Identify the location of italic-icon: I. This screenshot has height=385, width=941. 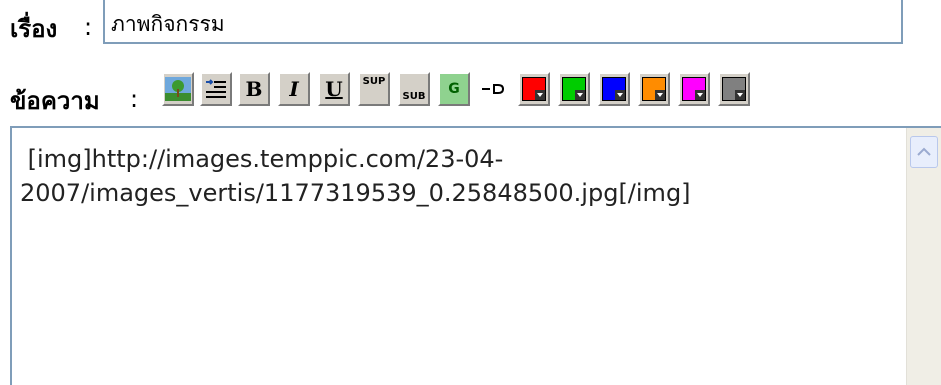
(294, 89).